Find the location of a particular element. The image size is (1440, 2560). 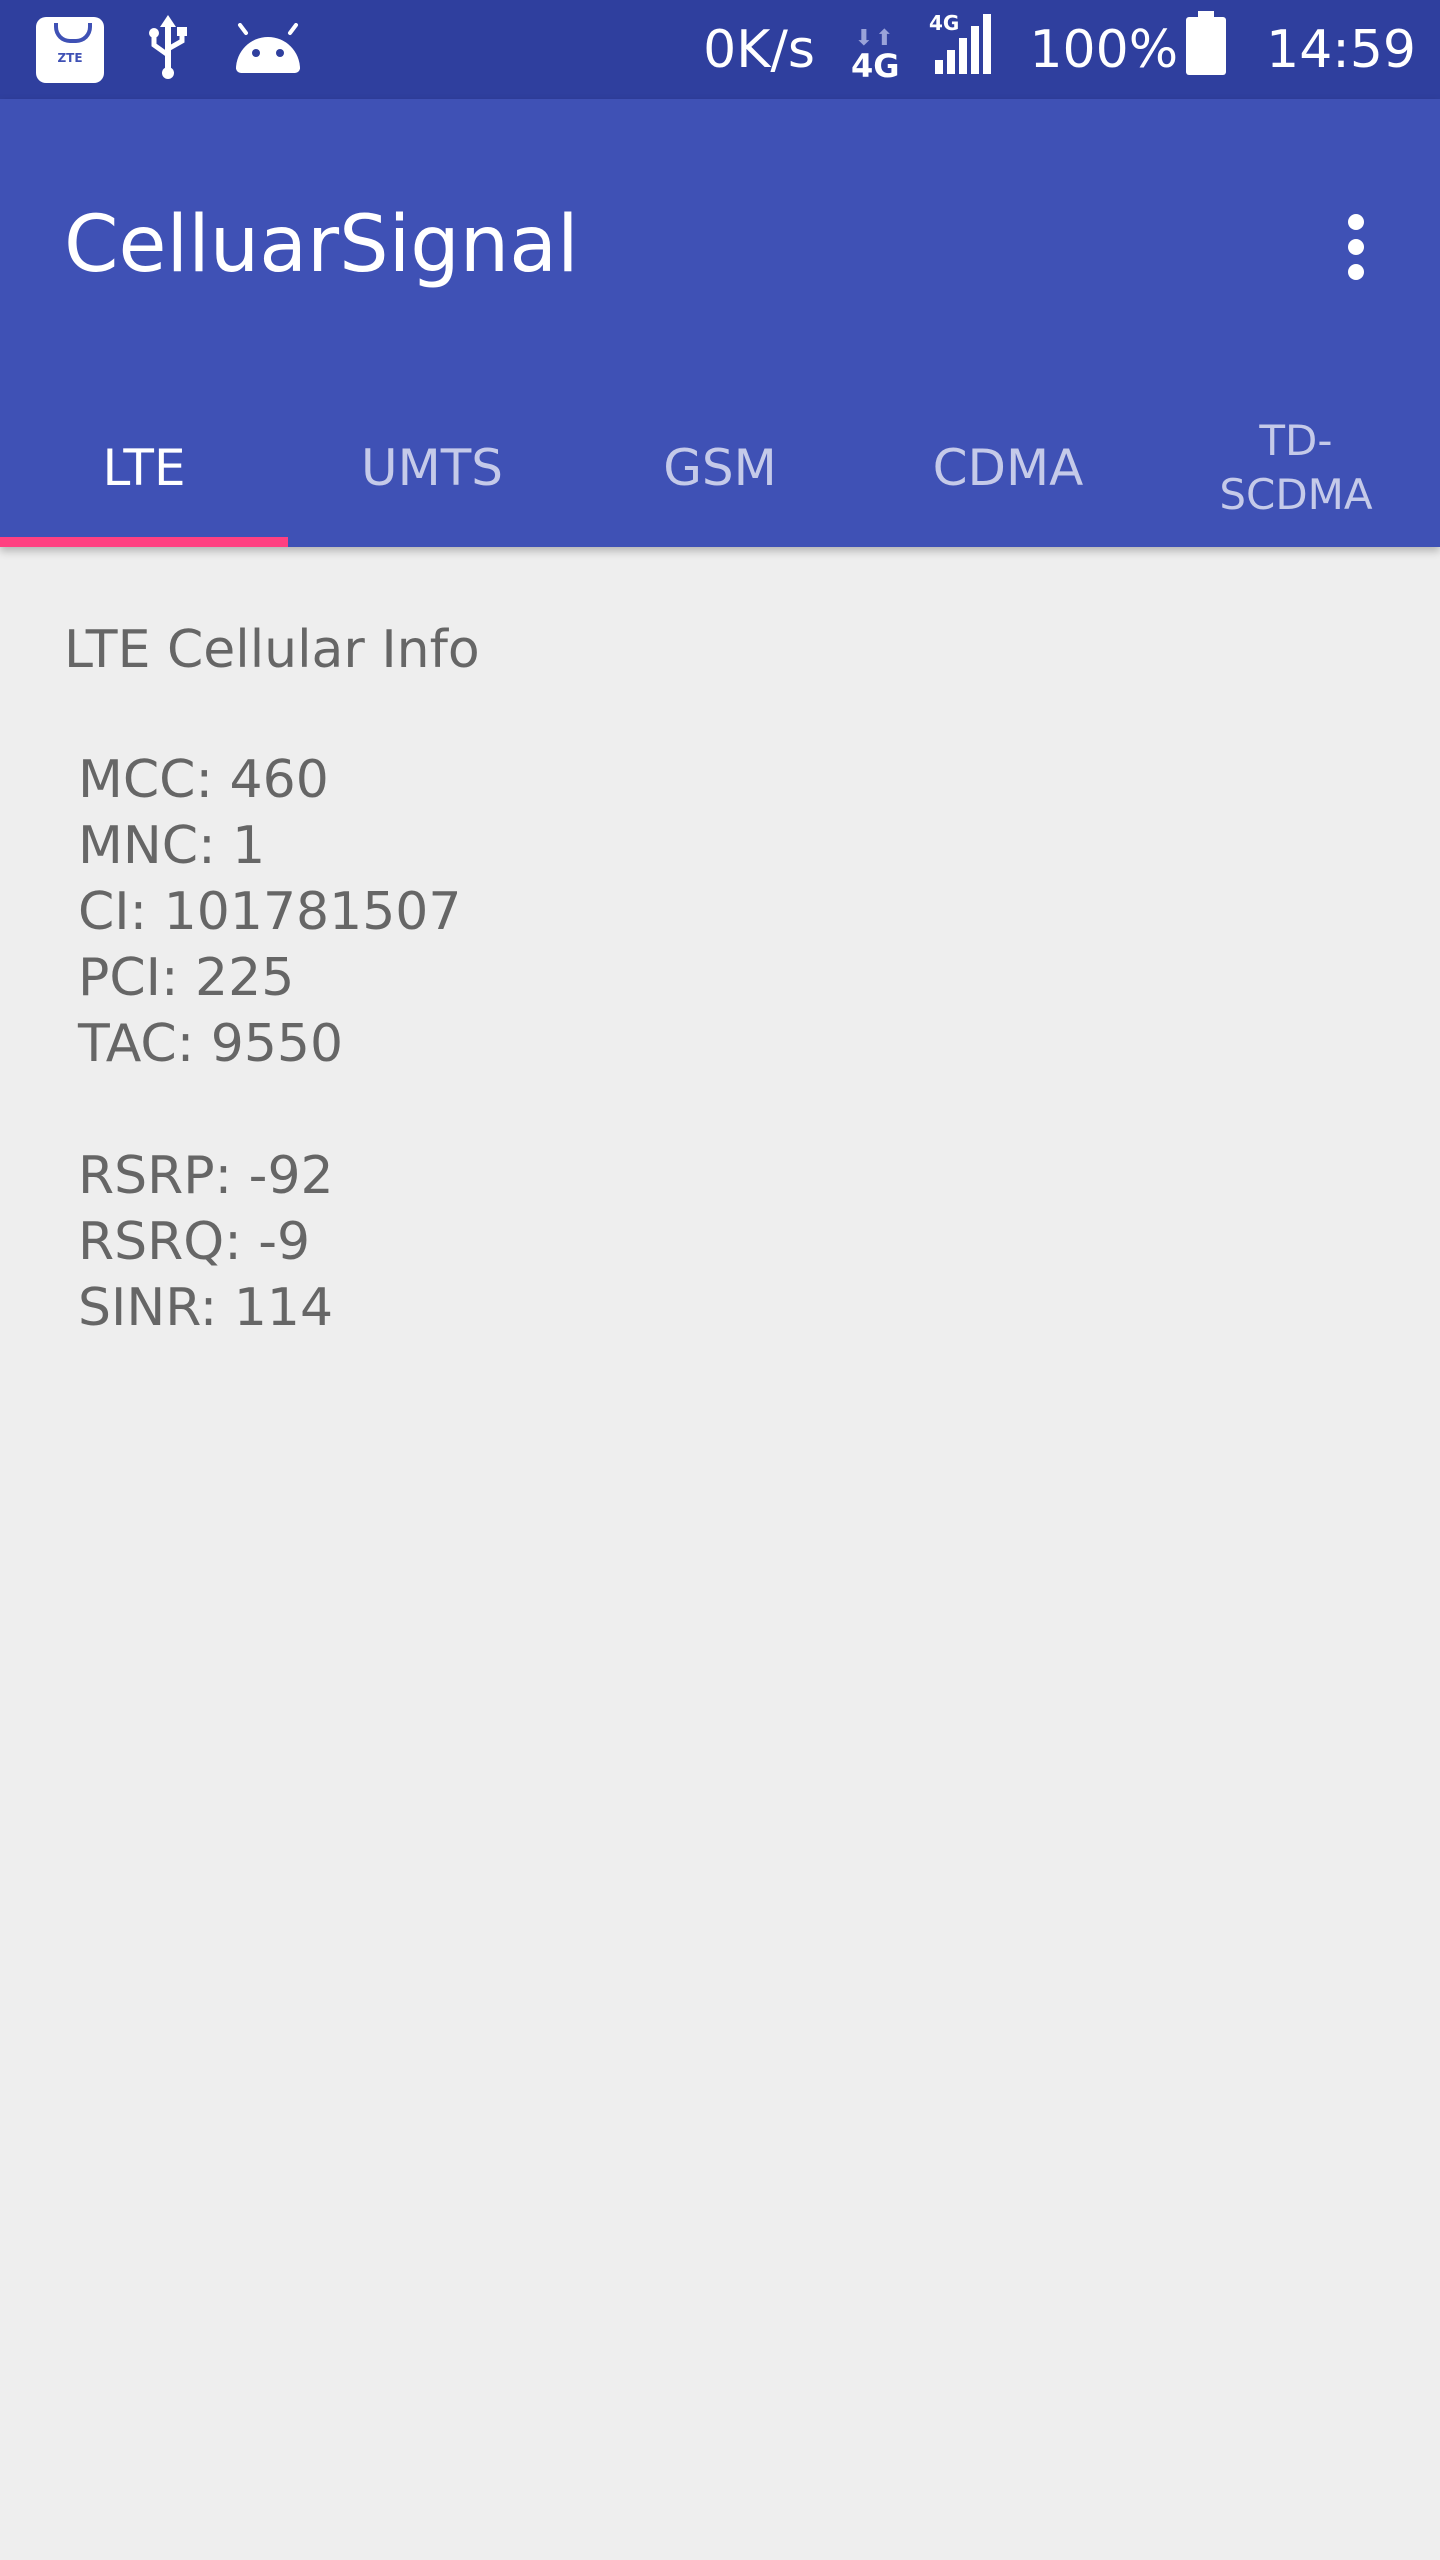

net-speed: 0K/s is located at coordinates (759, 49).